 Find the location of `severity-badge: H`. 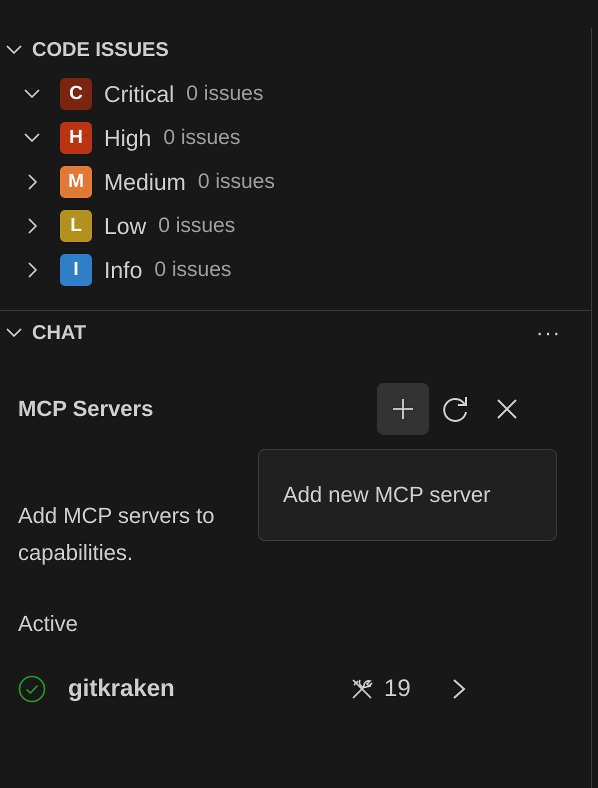

severity-badge: H is located at coordinates (76, 138).